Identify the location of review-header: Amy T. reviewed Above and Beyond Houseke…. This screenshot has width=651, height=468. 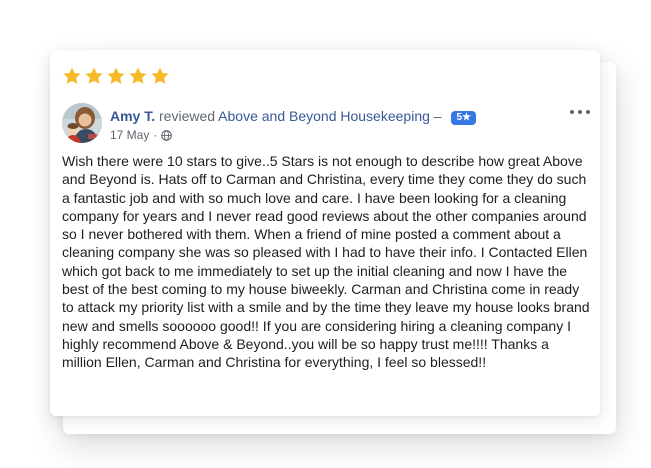
(293, 116).